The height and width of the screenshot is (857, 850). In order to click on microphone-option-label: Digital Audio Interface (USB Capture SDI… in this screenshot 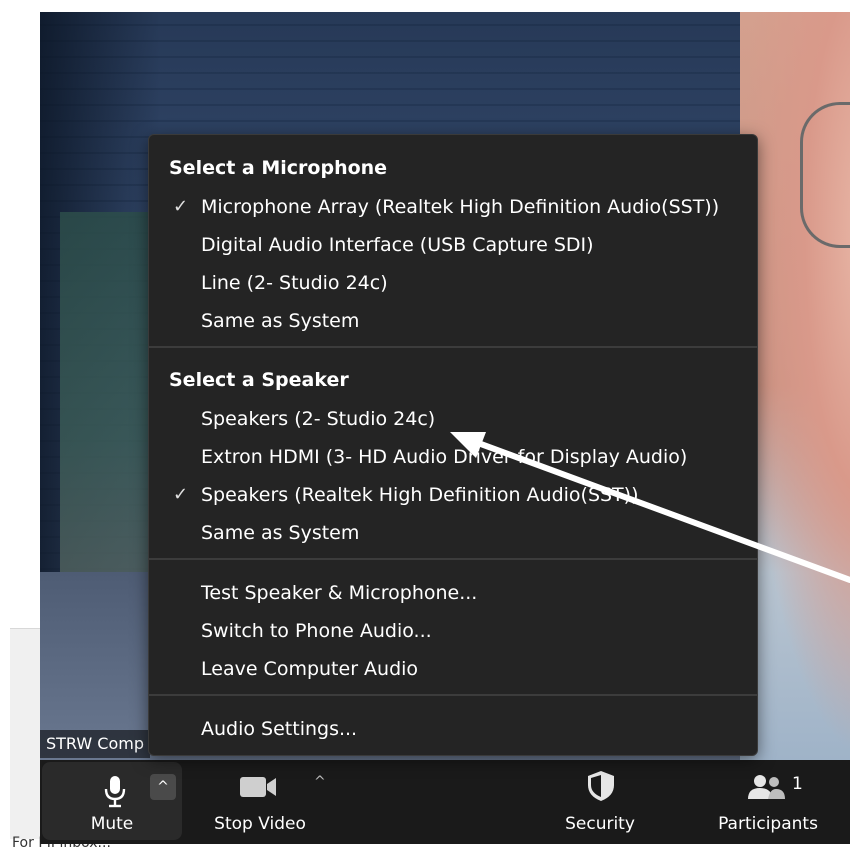, I will do `click(397, 245)`.